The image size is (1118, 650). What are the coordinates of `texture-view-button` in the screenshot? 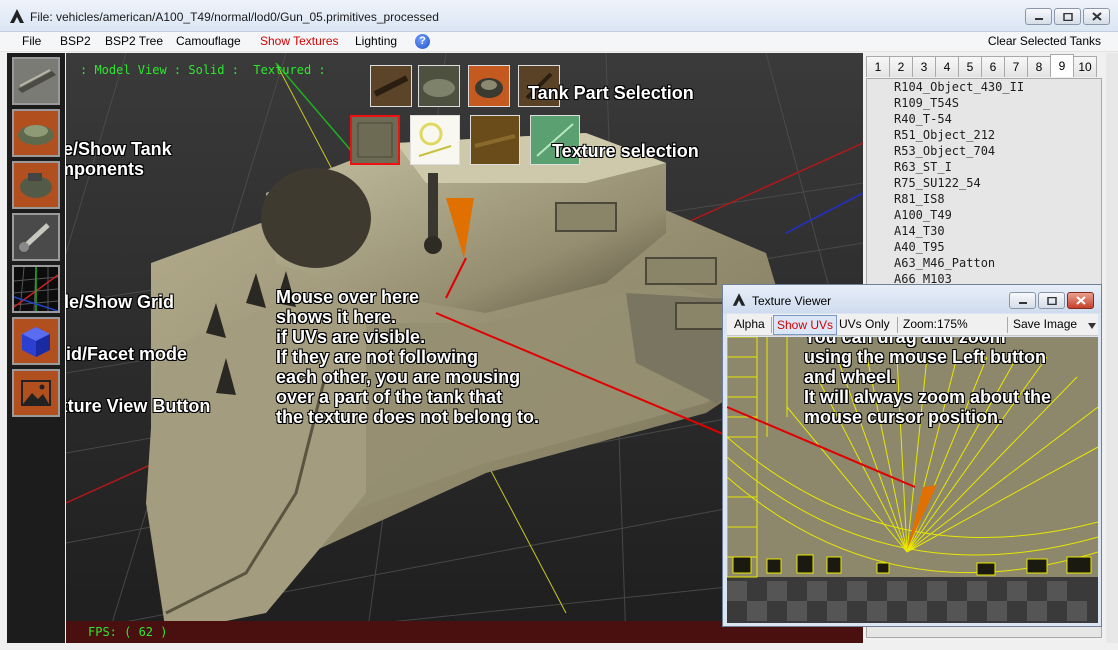 It's located at (36, 393).